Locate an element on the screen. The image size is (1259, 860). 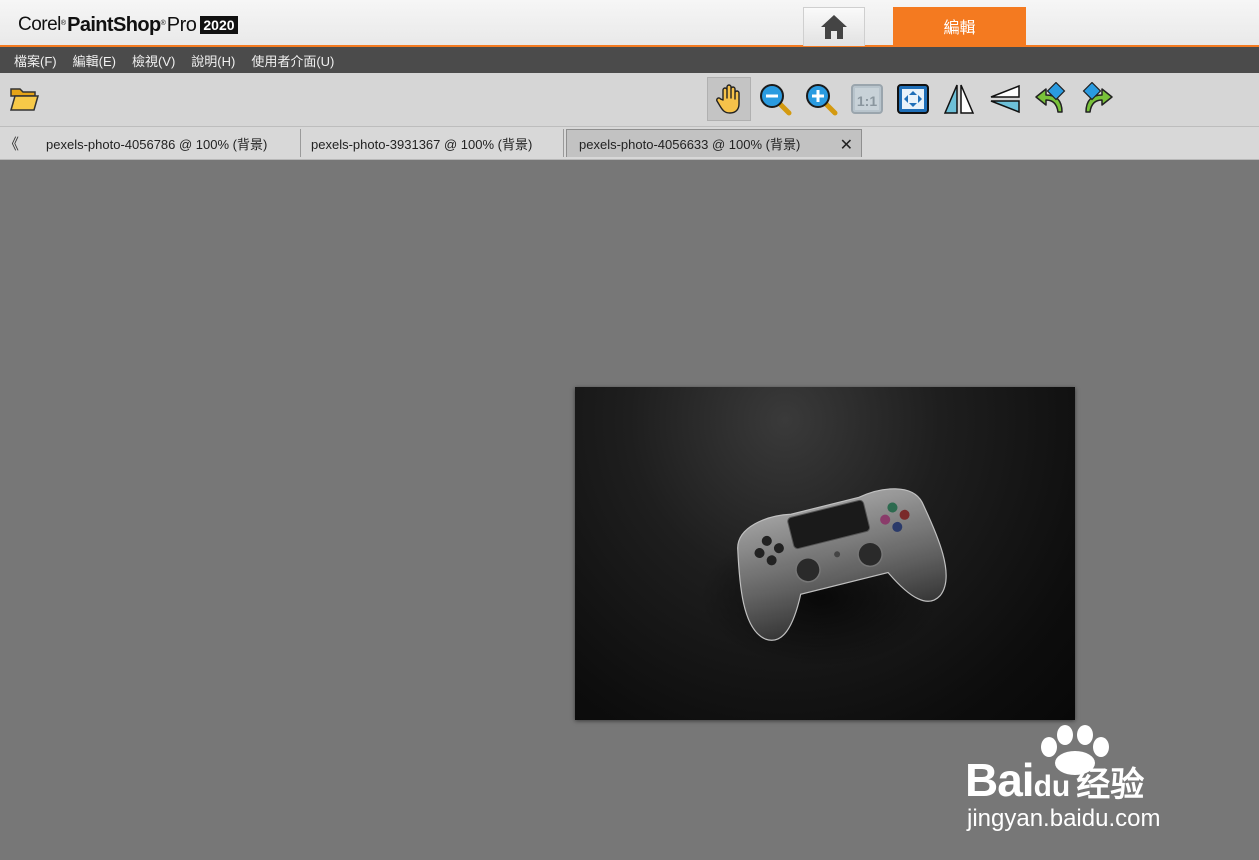
menu-file: 檔案(F) is located at coordinates (35, 60).